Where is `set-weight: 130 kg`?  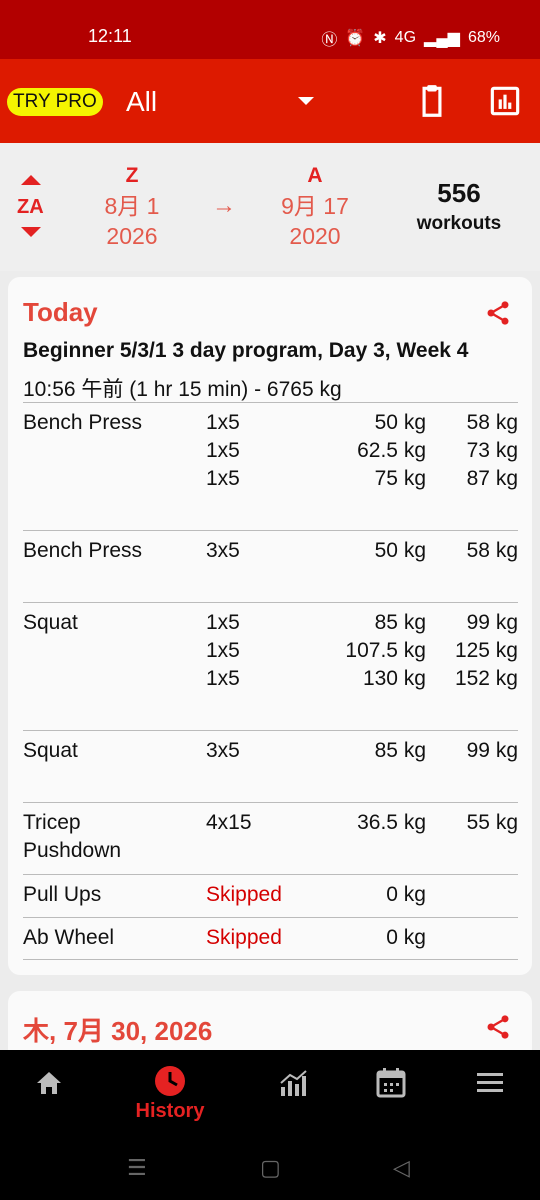
set-weight: 130 kg is located at coordinates (394, 678).